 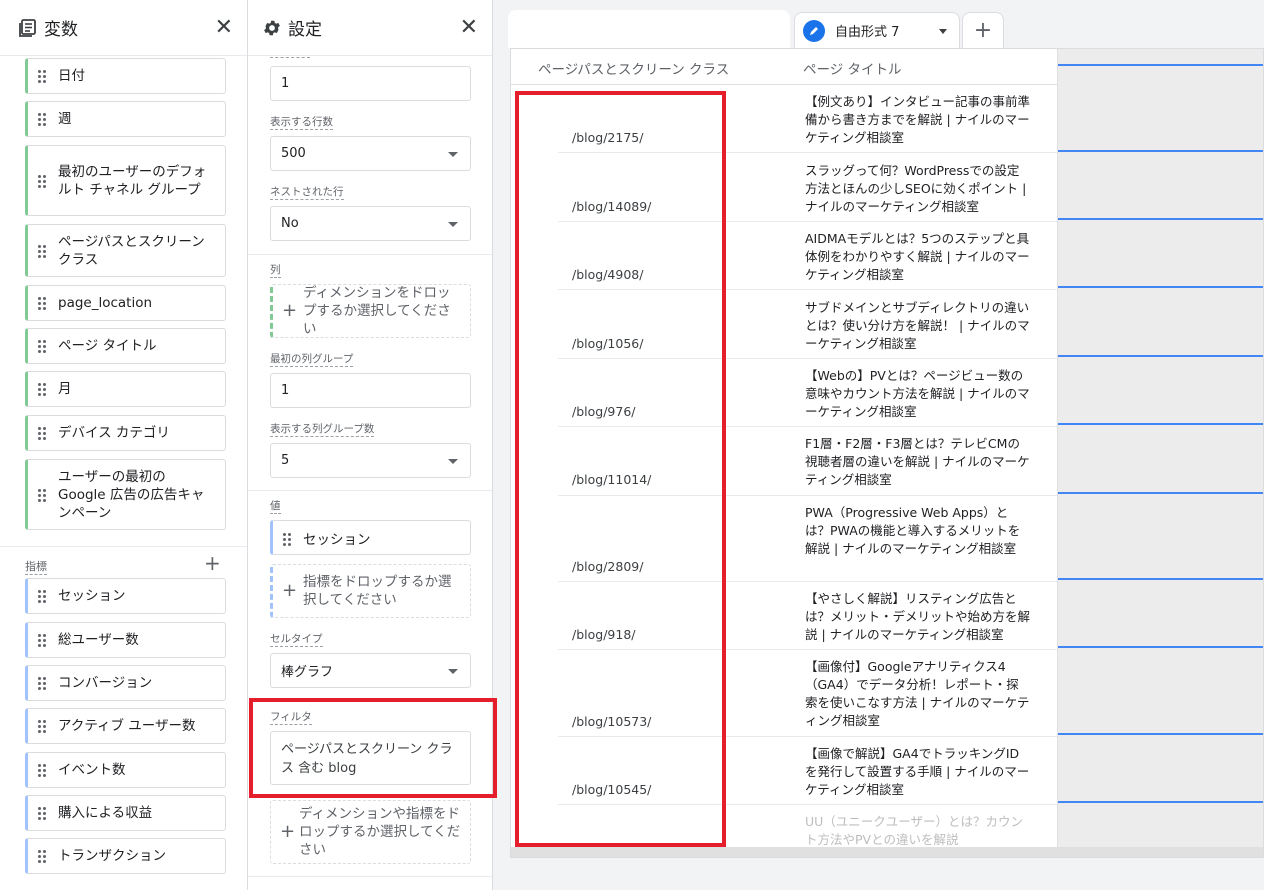 What do you see at coordinates (212, 563) in the screenshot?
I see `add-metric-icon: +` at bounding box center [212, 563].